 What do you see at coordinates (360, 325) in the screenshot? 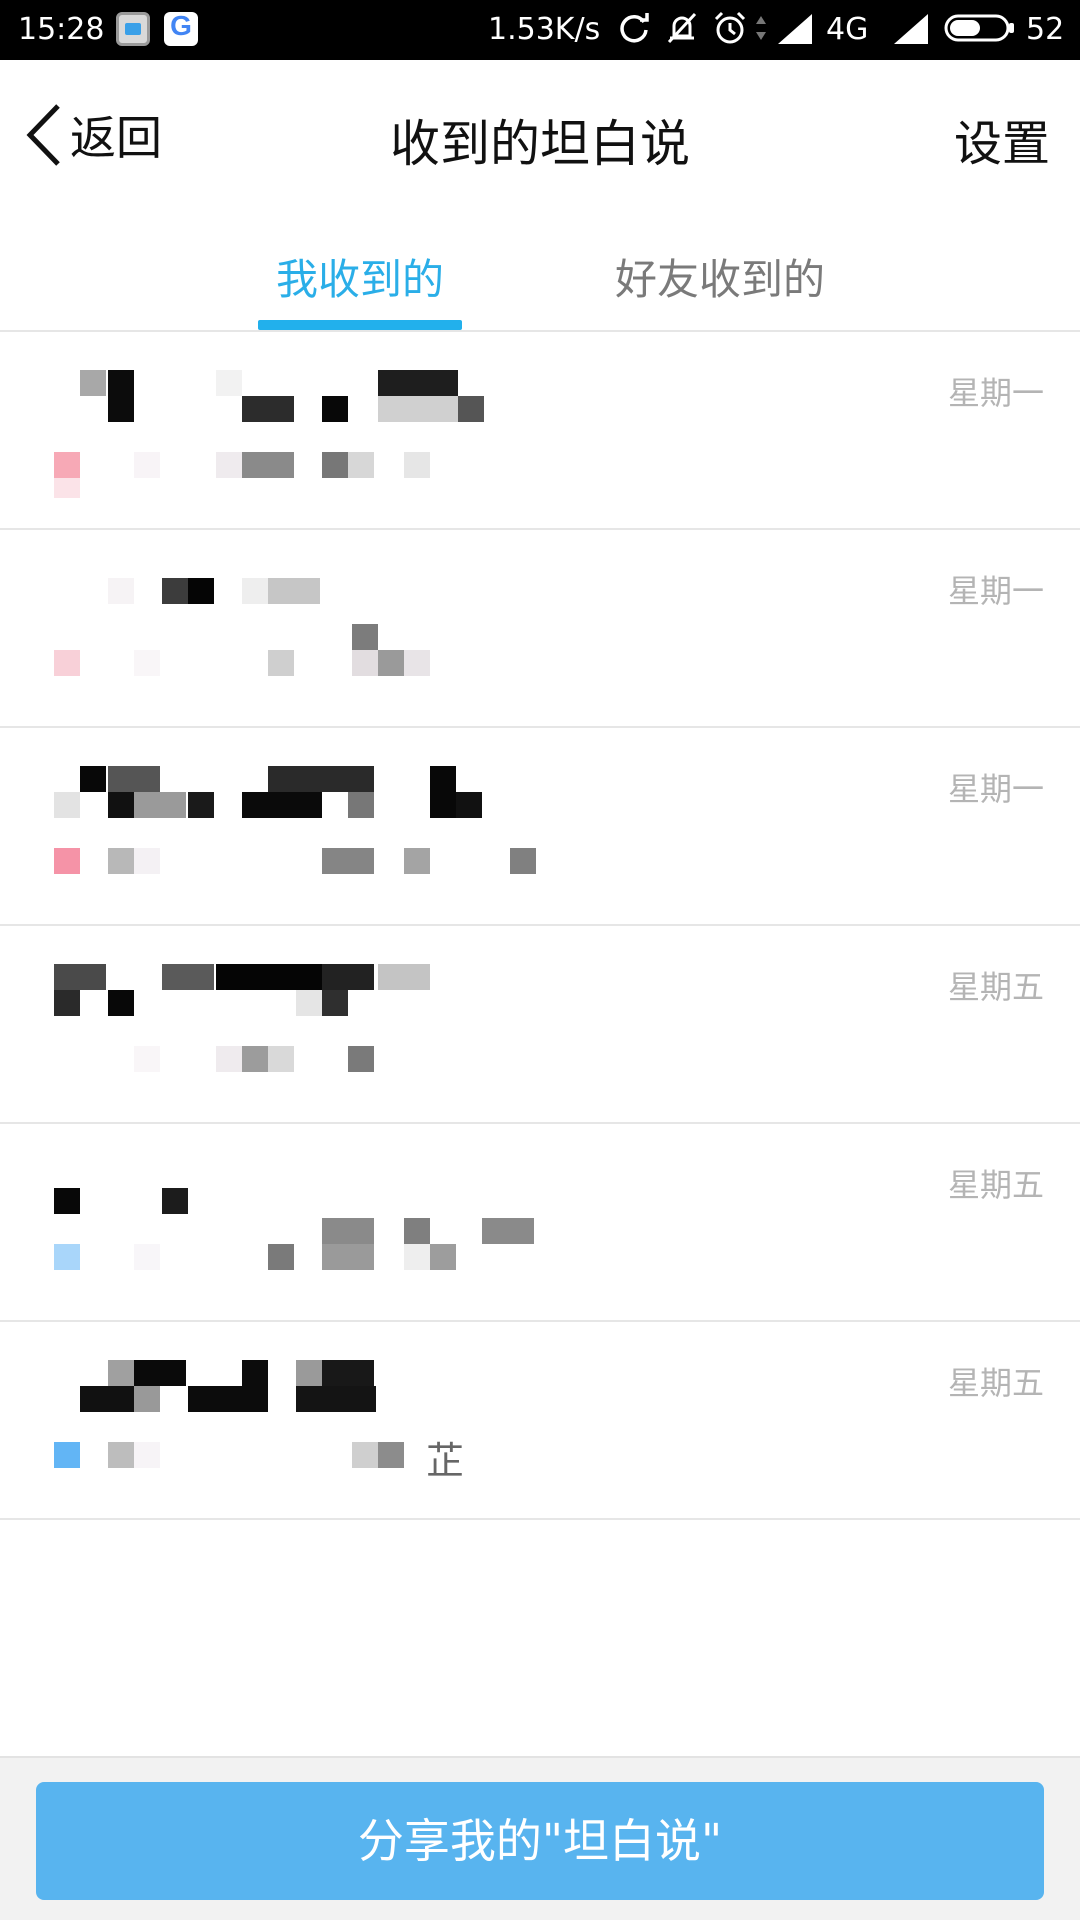
I see `active-tab-indicator` at bounding box center [360, 325].